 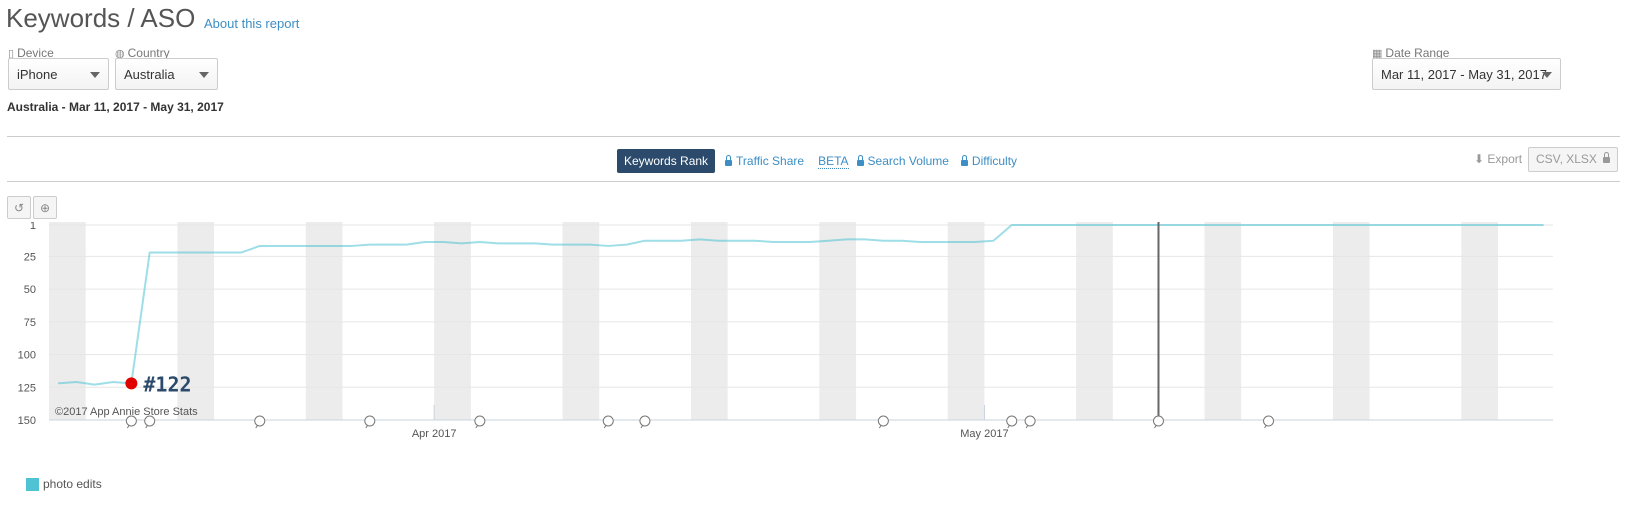 I want to click on date-range-value: Mar 11, 2017 - May 31, 2017, so click(x=1464, y=74).